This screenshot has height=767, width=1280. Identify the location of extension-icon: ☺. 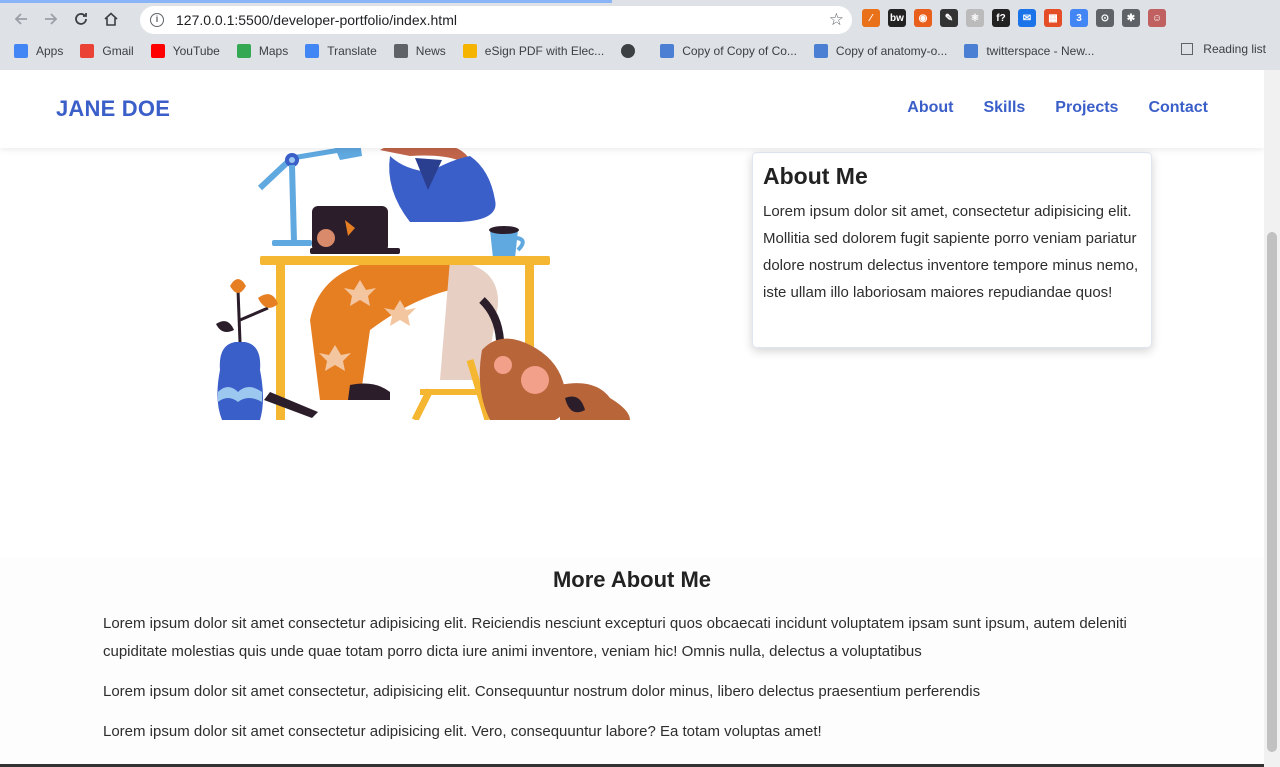
(1157, 18).